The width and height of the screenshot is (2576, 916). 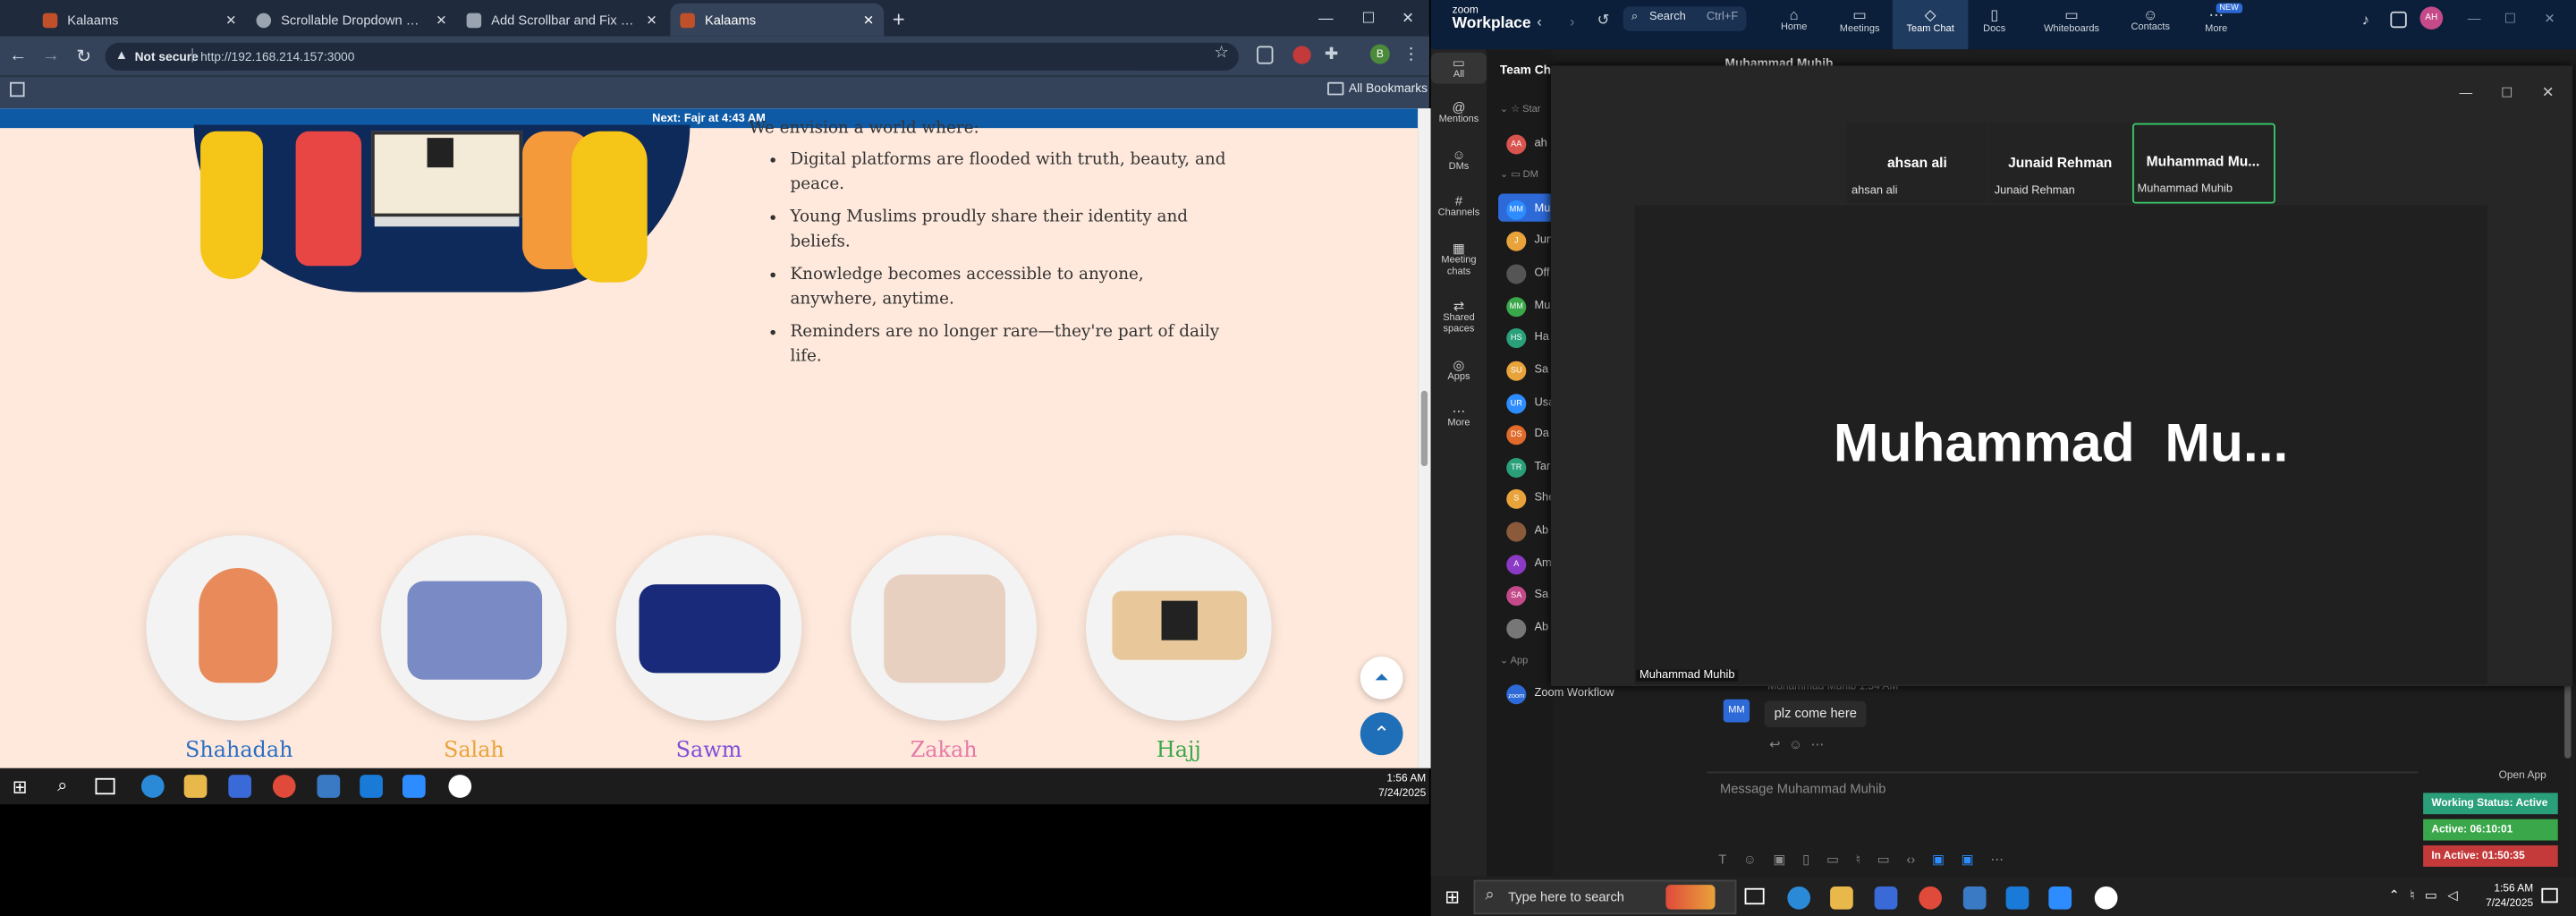 What do you see at coordinates (899, 17) in the screenshot?
I see `new-tab-button: +` at bounding box center [899, 17].